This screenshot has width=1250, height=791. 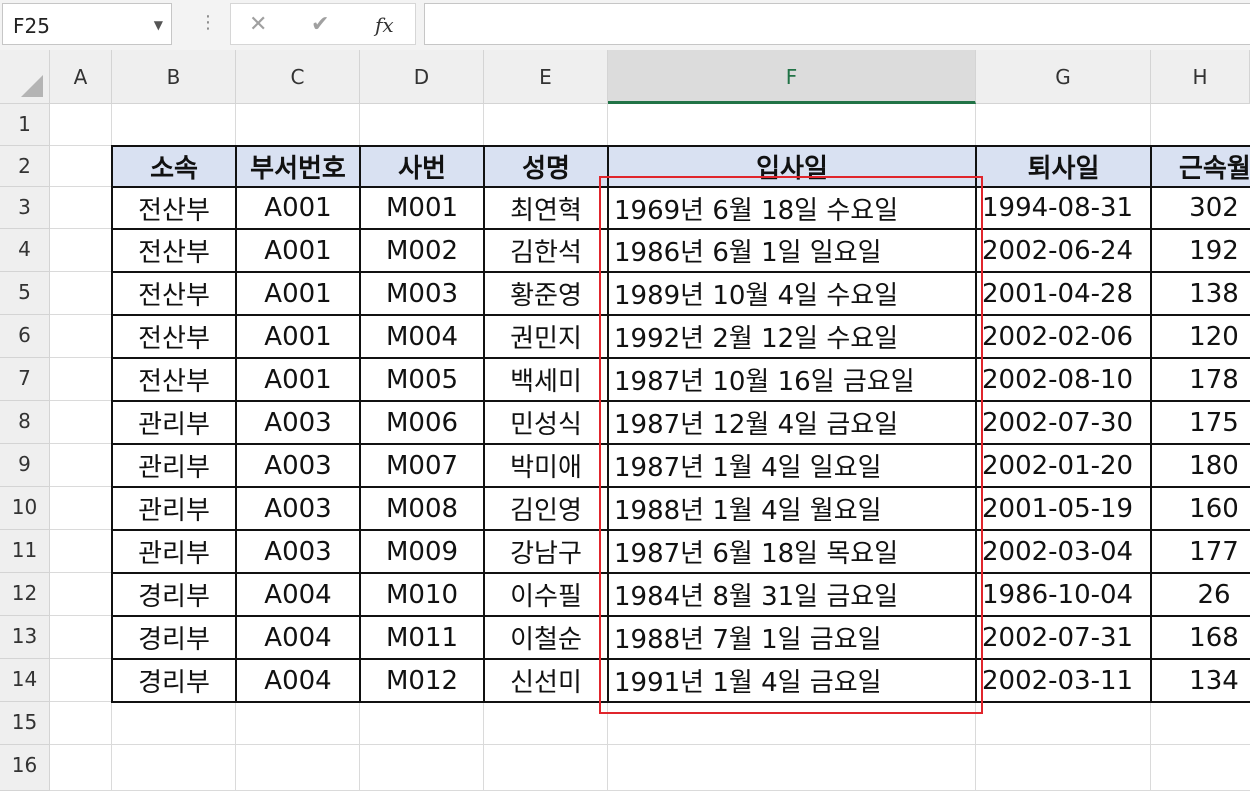 What do you see at coordinates (546, 77) in the screenshot?
I see `column-header-e: E` at bounding box center [546, 77].